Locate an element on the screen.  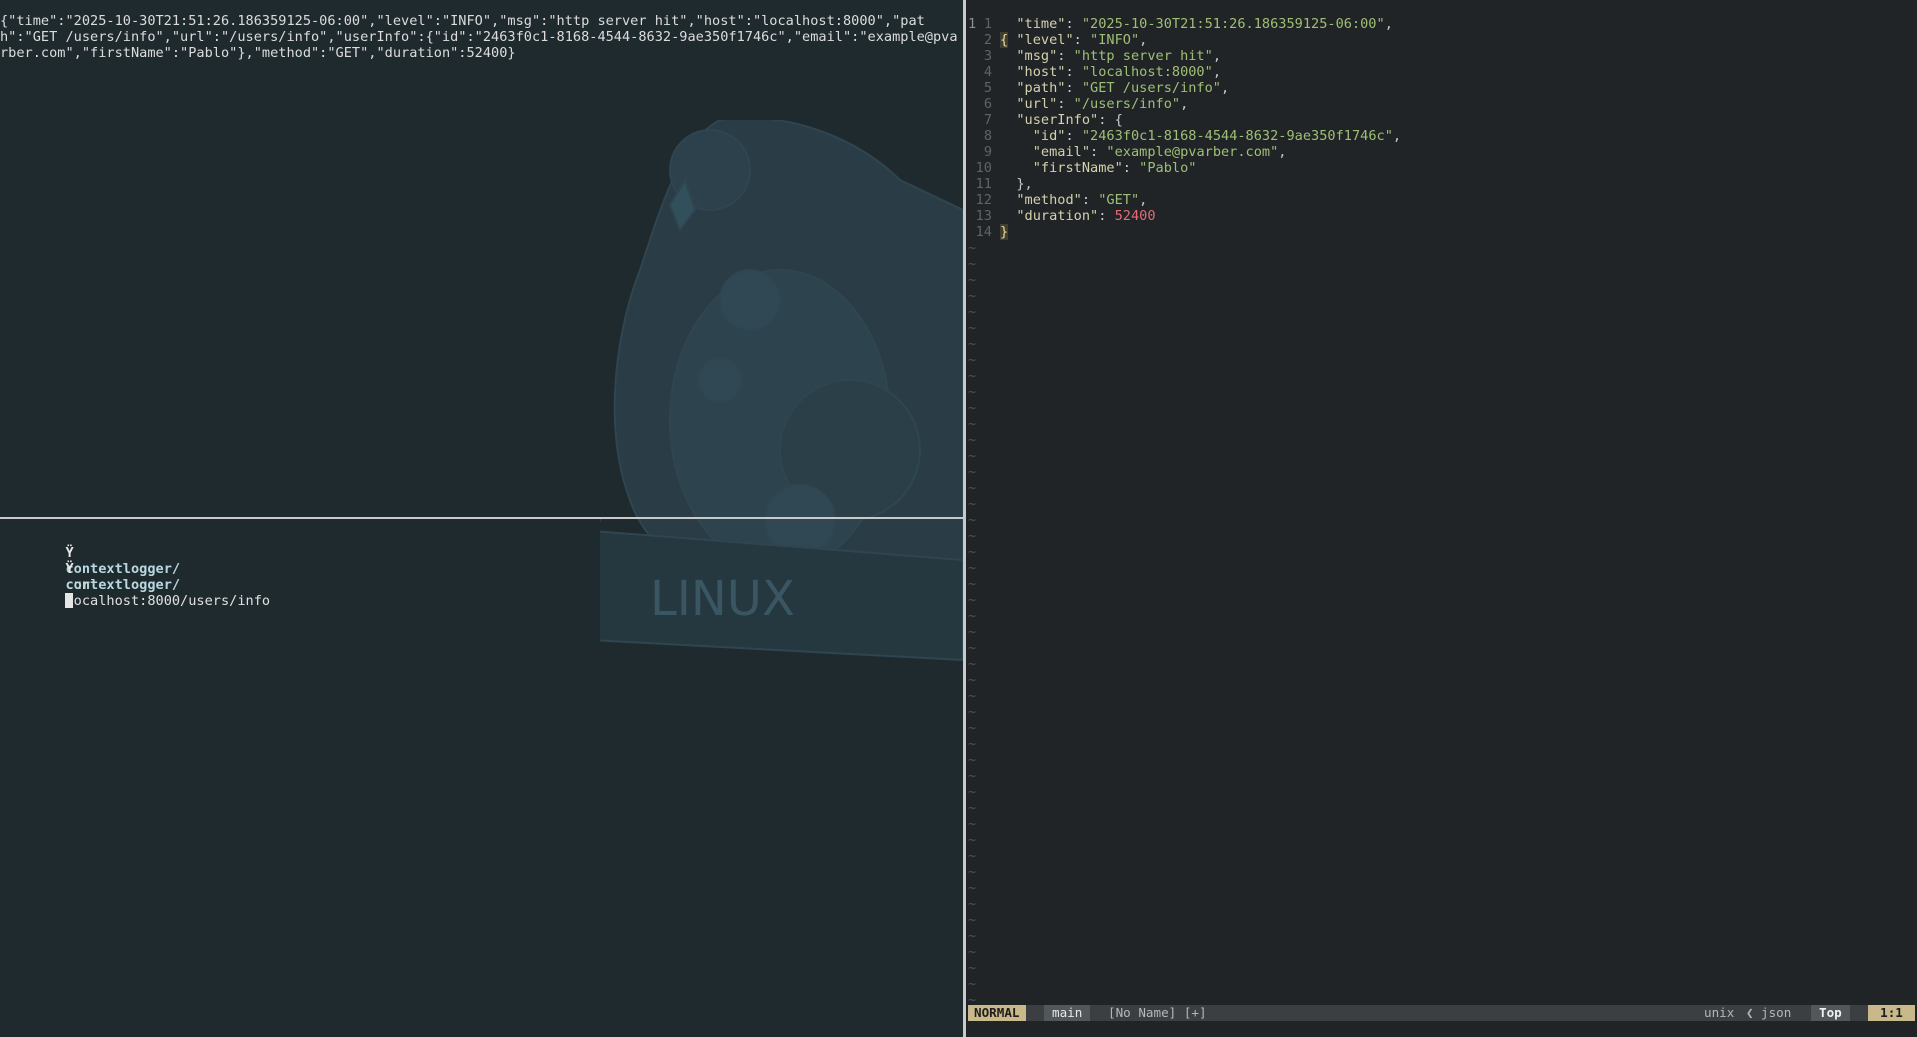
code-text: "url": "/users/info", is located at coordinates (1102, 104).